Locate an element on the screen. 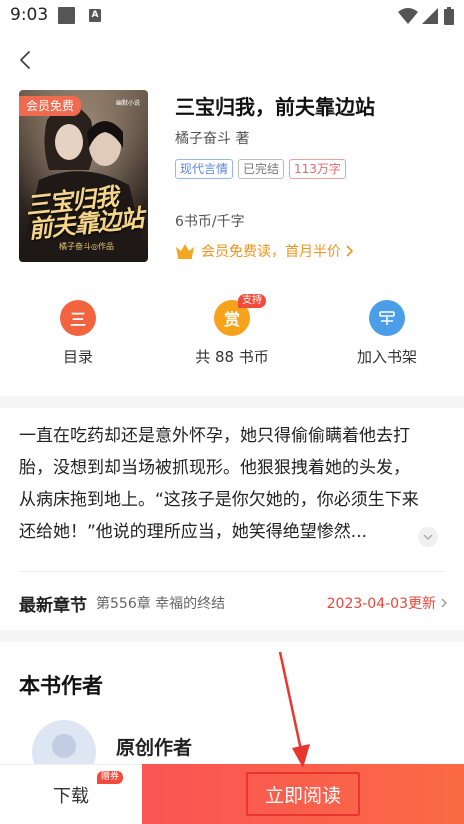 The width and height of the screenshot is (464, 824). reward-label: 共 88 书币 is located at coordinates (232, 357).